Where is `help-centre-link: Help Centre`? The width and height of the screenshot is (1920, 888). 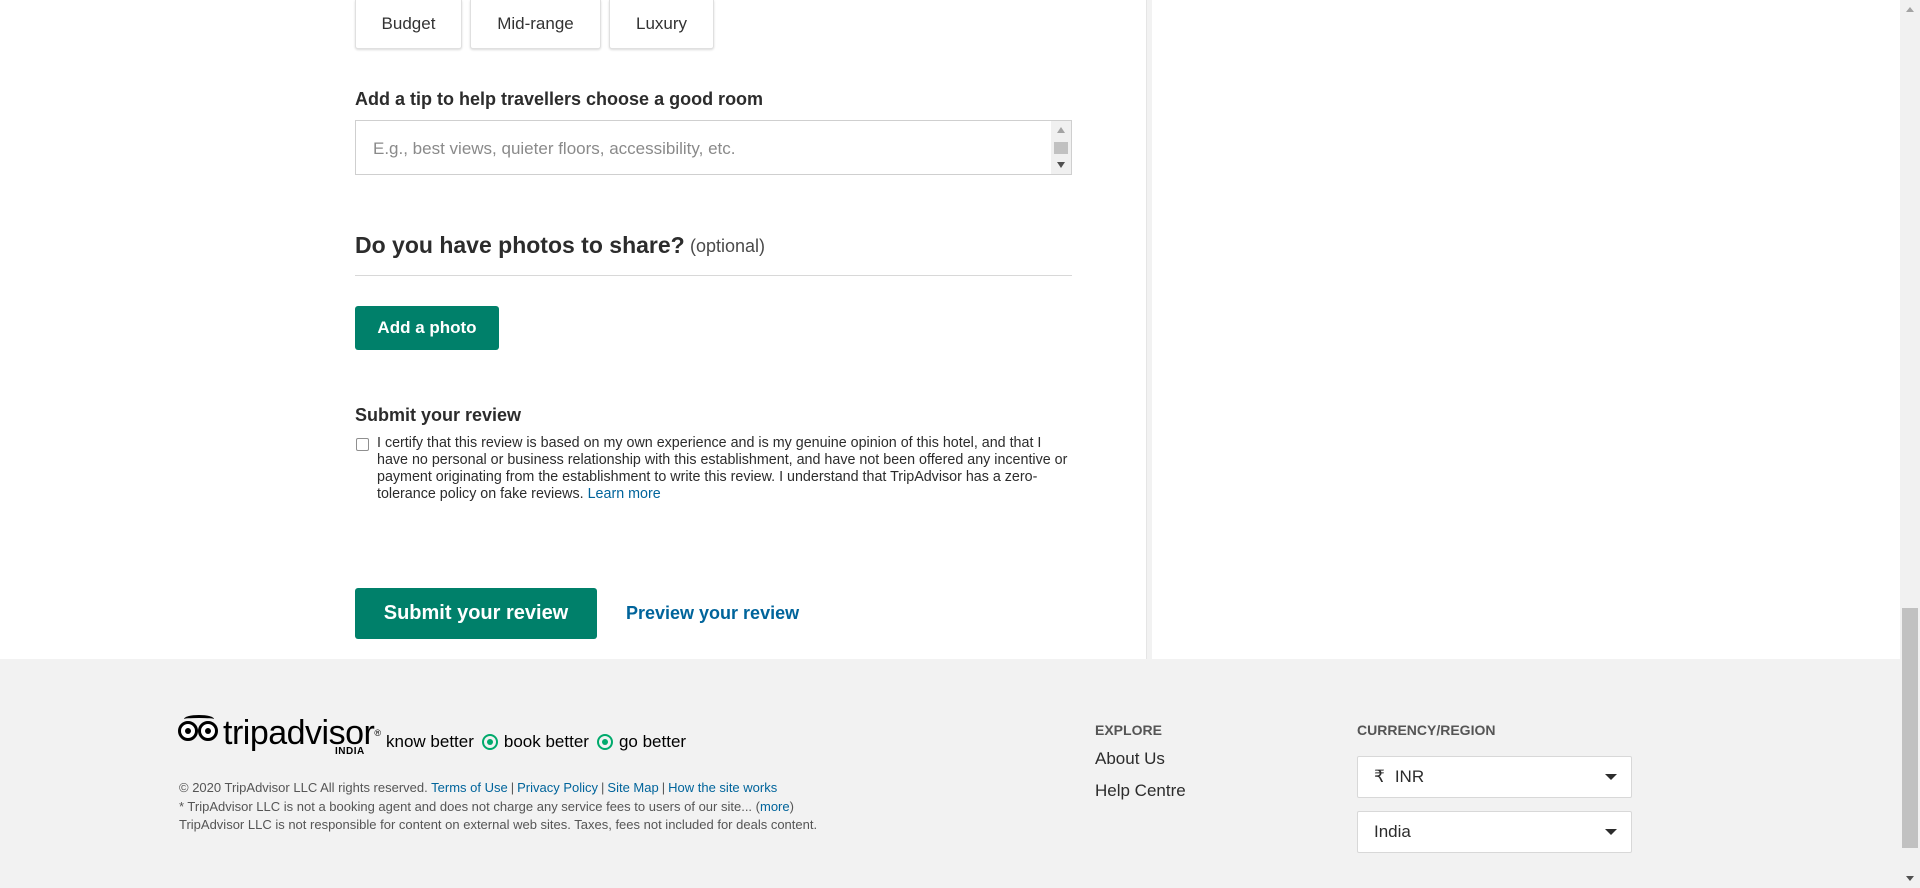 help-centre-link: Help Centre is located at coordinates (1140, 791).